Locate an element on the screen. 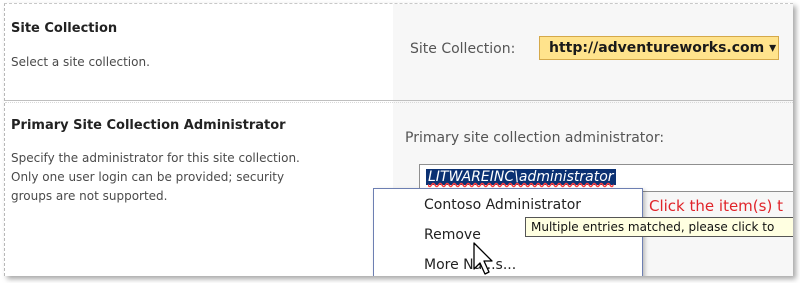 The image size is (800, 283). admin-input-value: LITWAREINC\administrator is located at coordinates (521, 177).